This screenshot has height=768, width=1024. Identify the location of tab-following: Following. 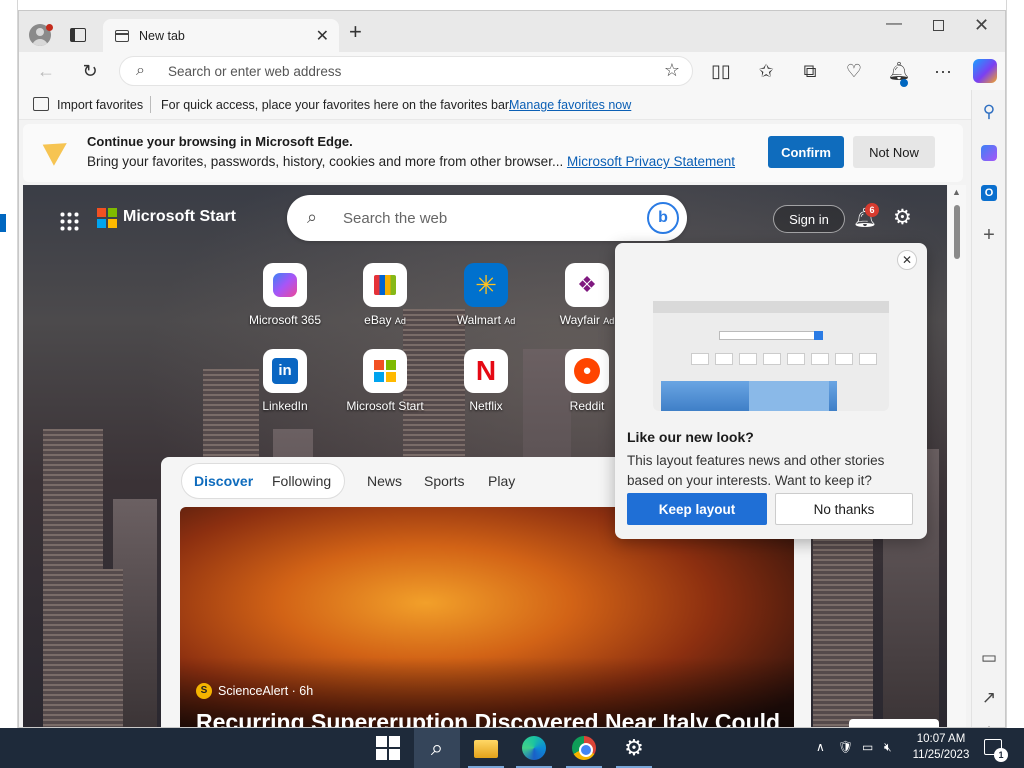
(301, 481).